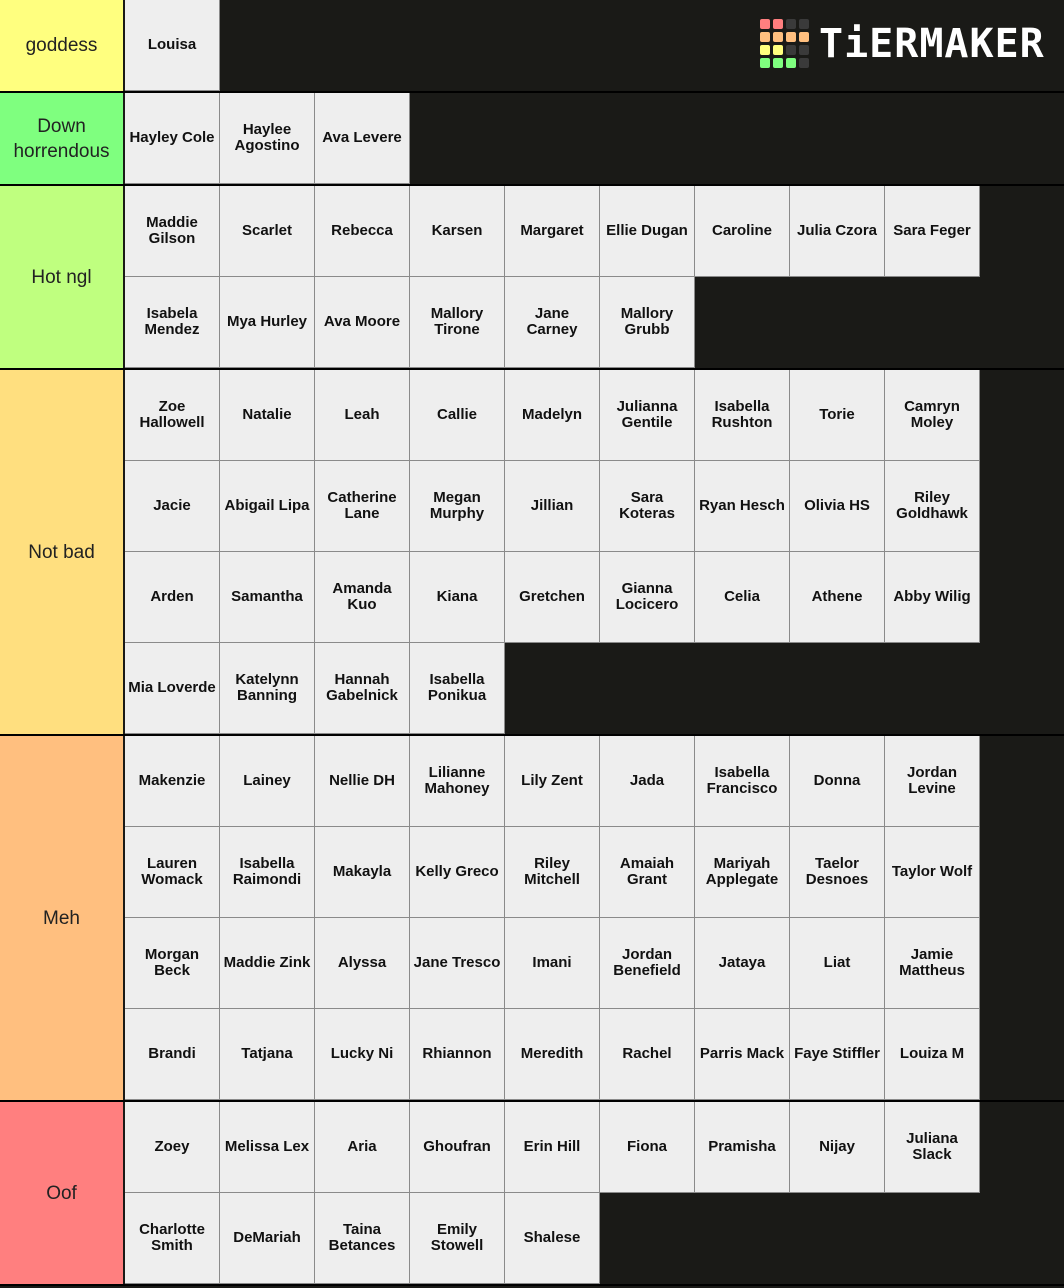  Describe the element at coordinates (172, 597) in the screenshot. I see `tier-item-tile: Arden` at that location.